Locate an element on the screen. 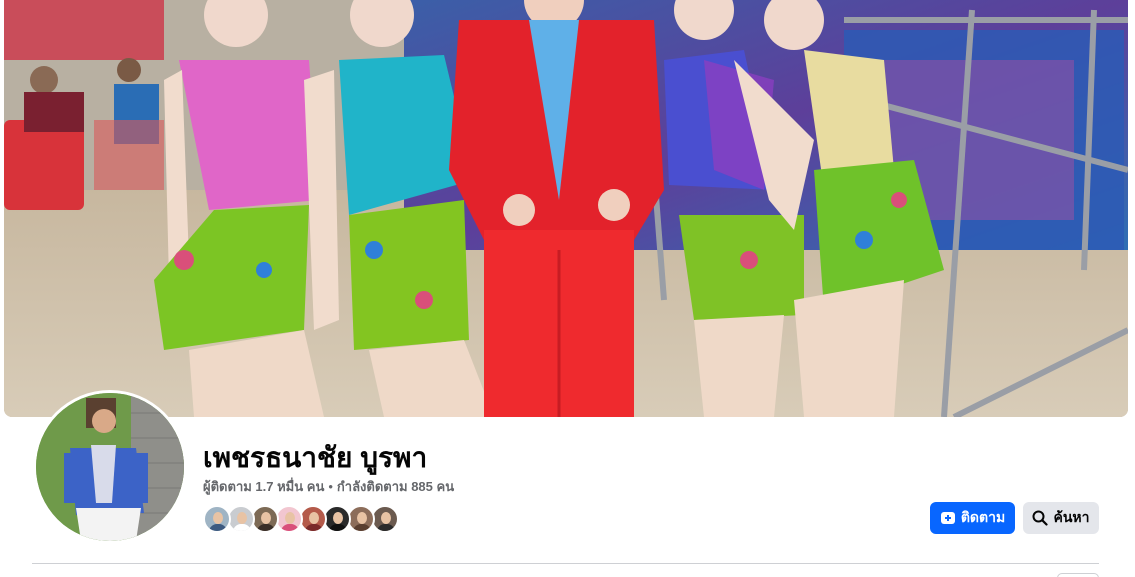 This screenshot has height=577, width=1135. profile-picture-image is located at coordinates (110, 467).